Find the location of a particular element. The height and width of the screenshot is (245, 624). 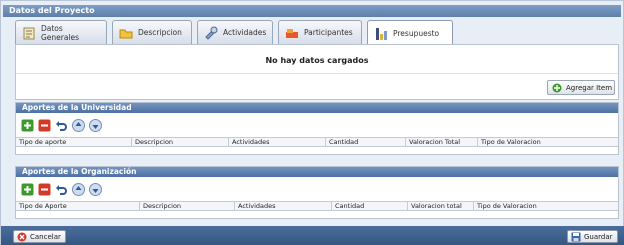

cancel-label: Cancelar is located at coordinates (45, 236).